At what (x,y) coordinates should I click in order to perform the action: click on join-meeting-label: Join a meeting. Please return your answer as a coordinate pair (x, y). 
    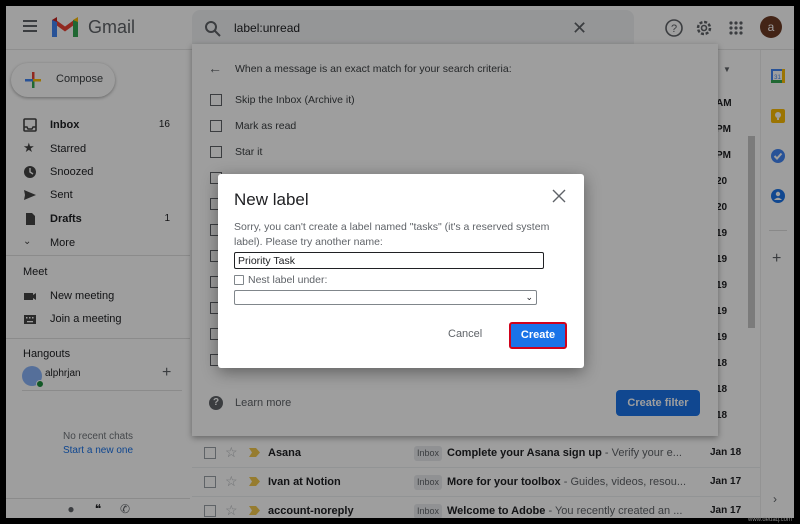
    Looking at the image, I should click on (86, 319).